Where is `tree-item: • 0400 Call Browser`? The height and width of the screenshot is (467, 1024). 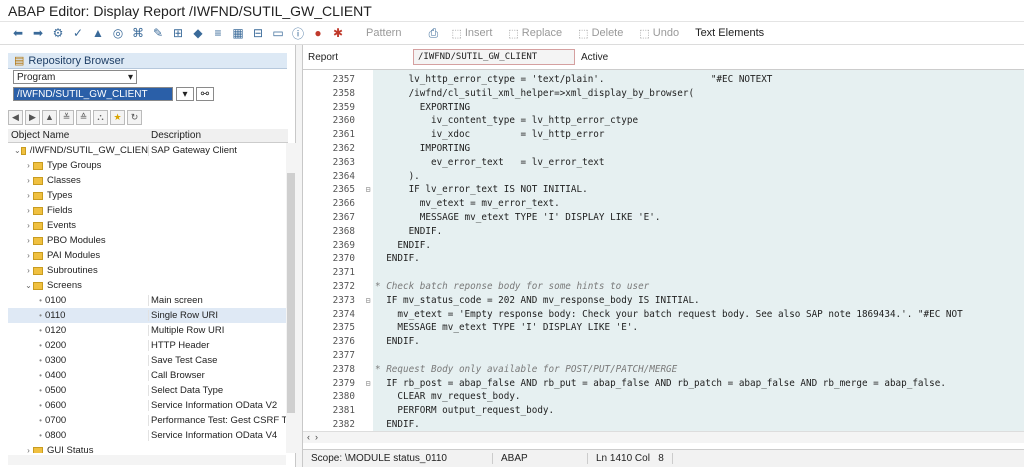
tree-item: • 0400 Call Browser is located at coordinates (147, 375).